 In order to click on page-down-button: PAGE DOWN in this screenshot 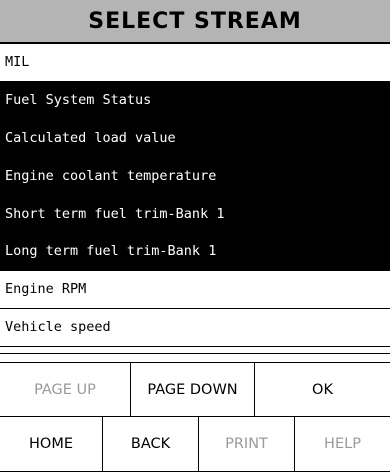, I will do `click(193, 389)`.